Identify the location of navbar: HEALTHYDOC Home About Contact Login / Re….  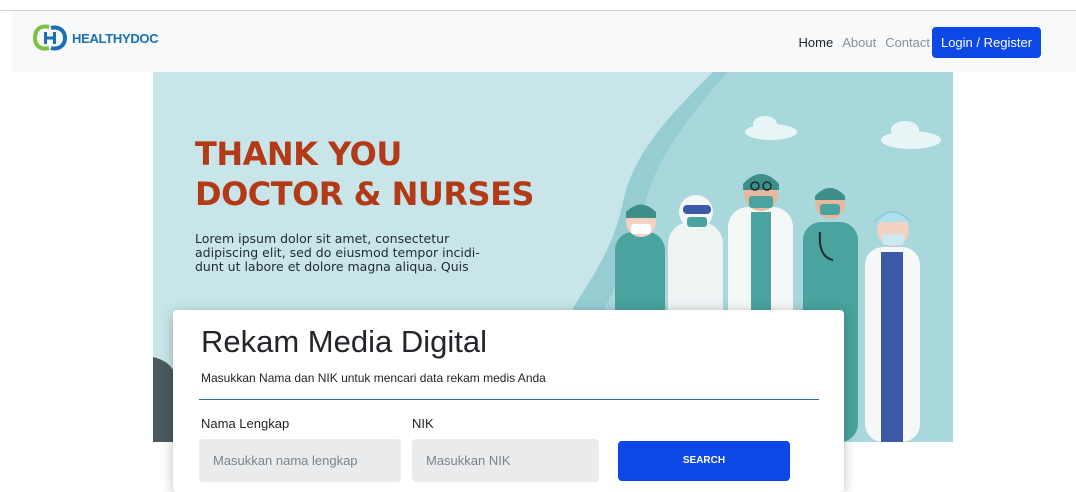
(544, 41).